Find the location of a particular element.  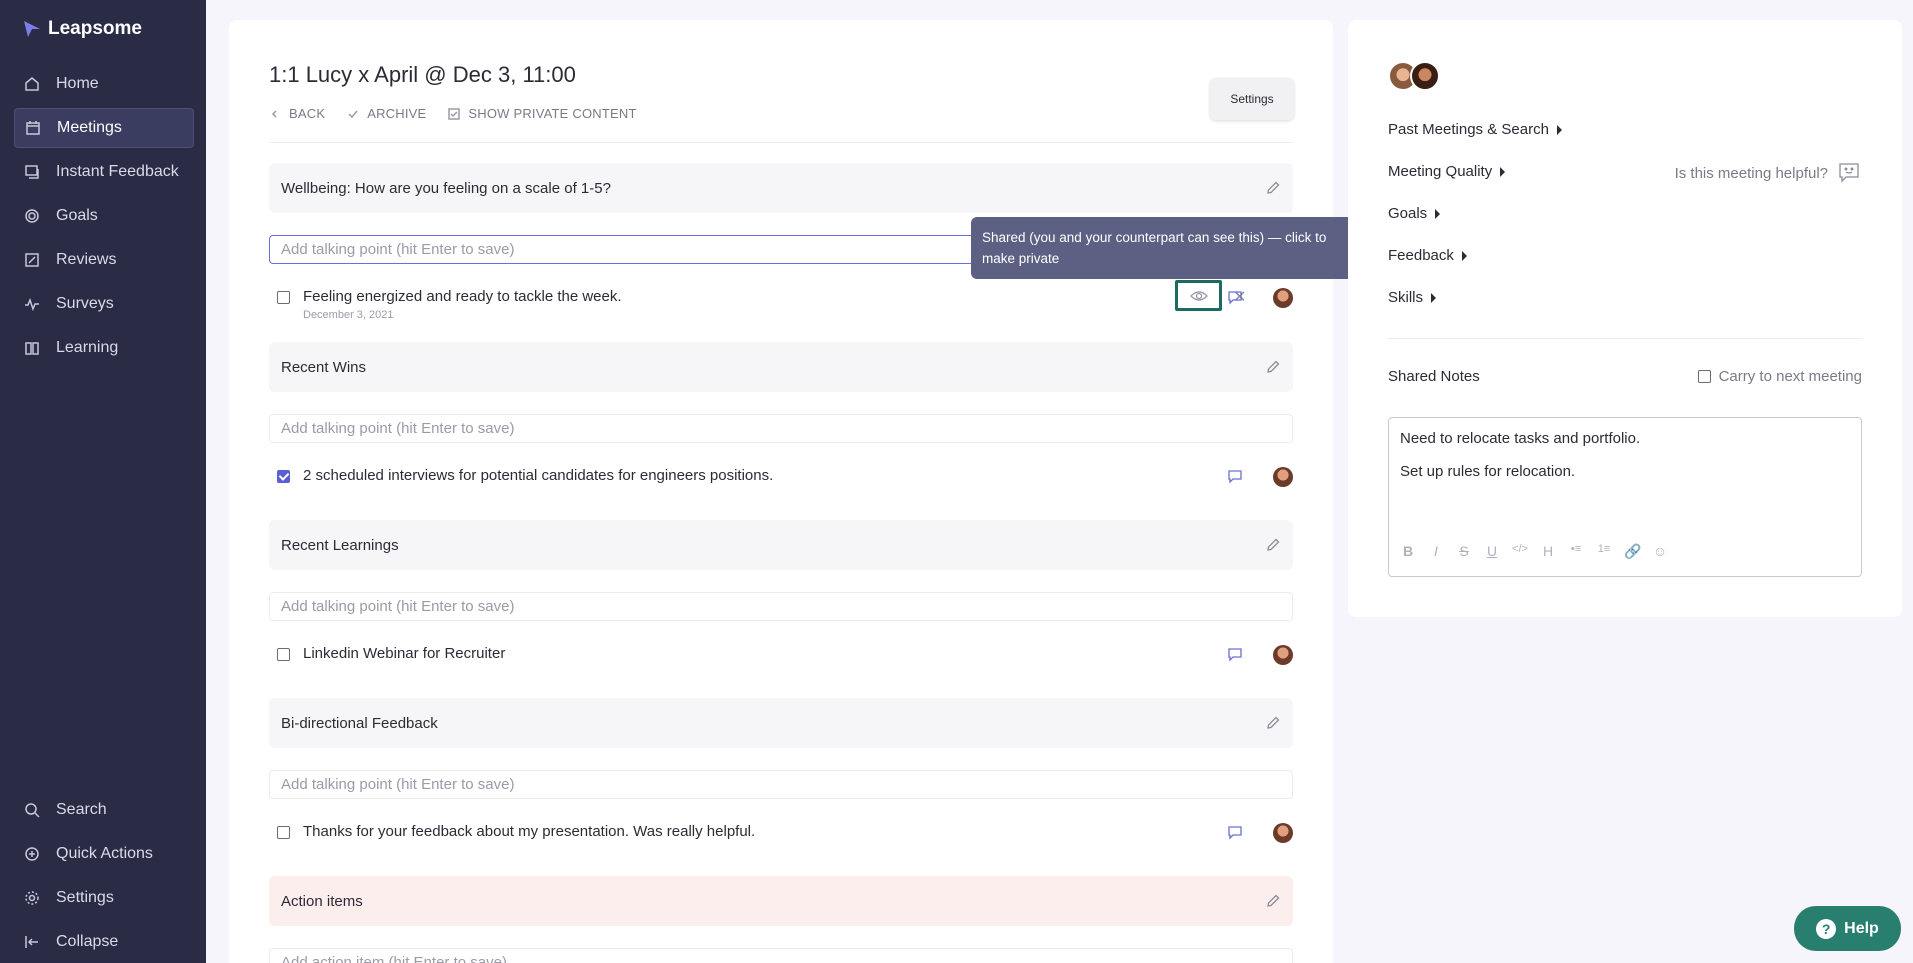

sidebar-item-surveys: Surveys is located at coordinates (104, 304).